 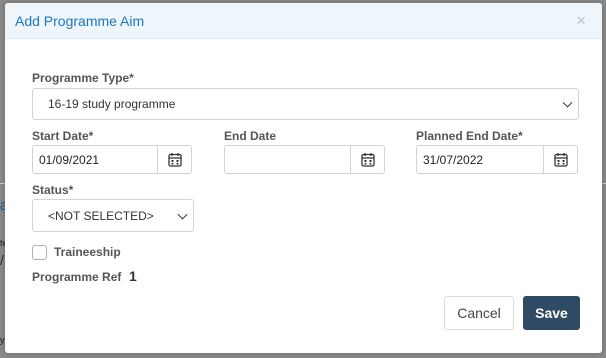 I want to click on programme-type-select: 16-19 study programme, so click(x=305, y=104).